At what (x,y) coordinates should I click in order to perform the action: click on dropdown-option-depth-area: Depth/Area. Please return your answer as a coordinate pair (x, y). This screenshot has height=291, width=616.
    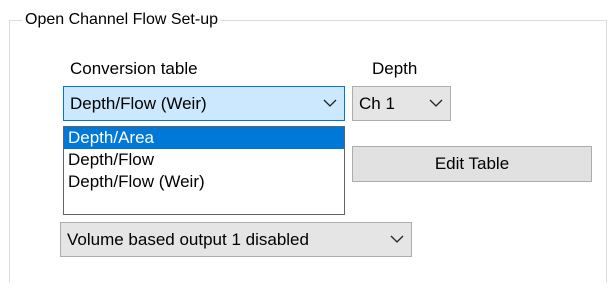
    Looking at the image, I should click on (204, 138).